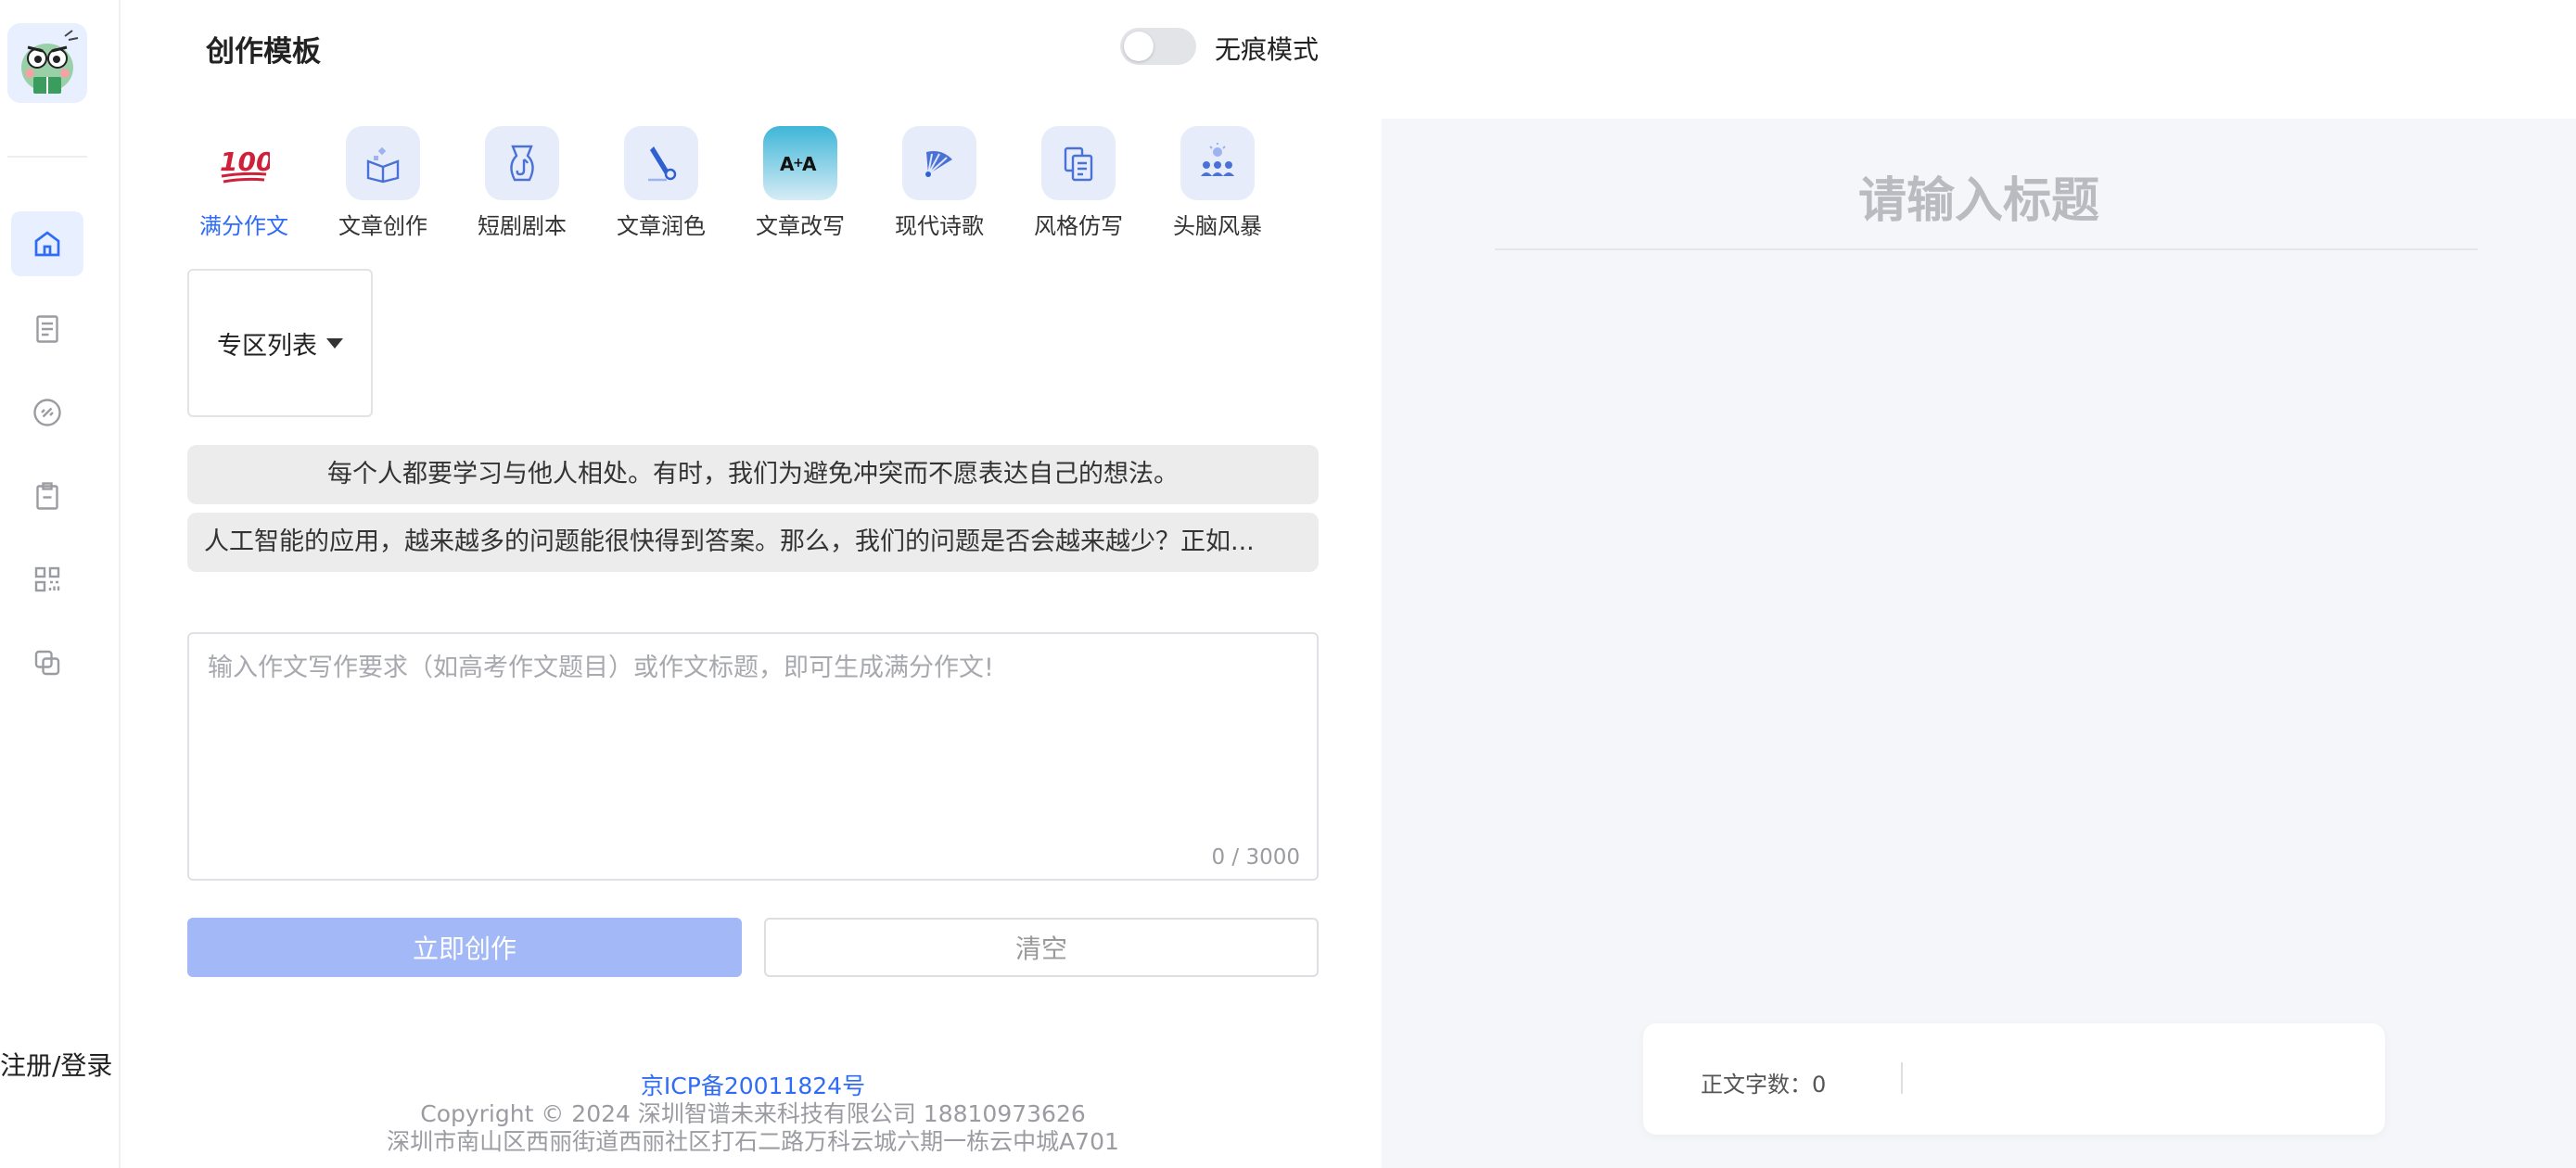 Image resolution: width=2576 pixels, height=1168 pixels. What do you see at coordinates (800, 163) in the screenshot?
I see `translate-aa-icon: A + A` at bounding box center [800, 163].